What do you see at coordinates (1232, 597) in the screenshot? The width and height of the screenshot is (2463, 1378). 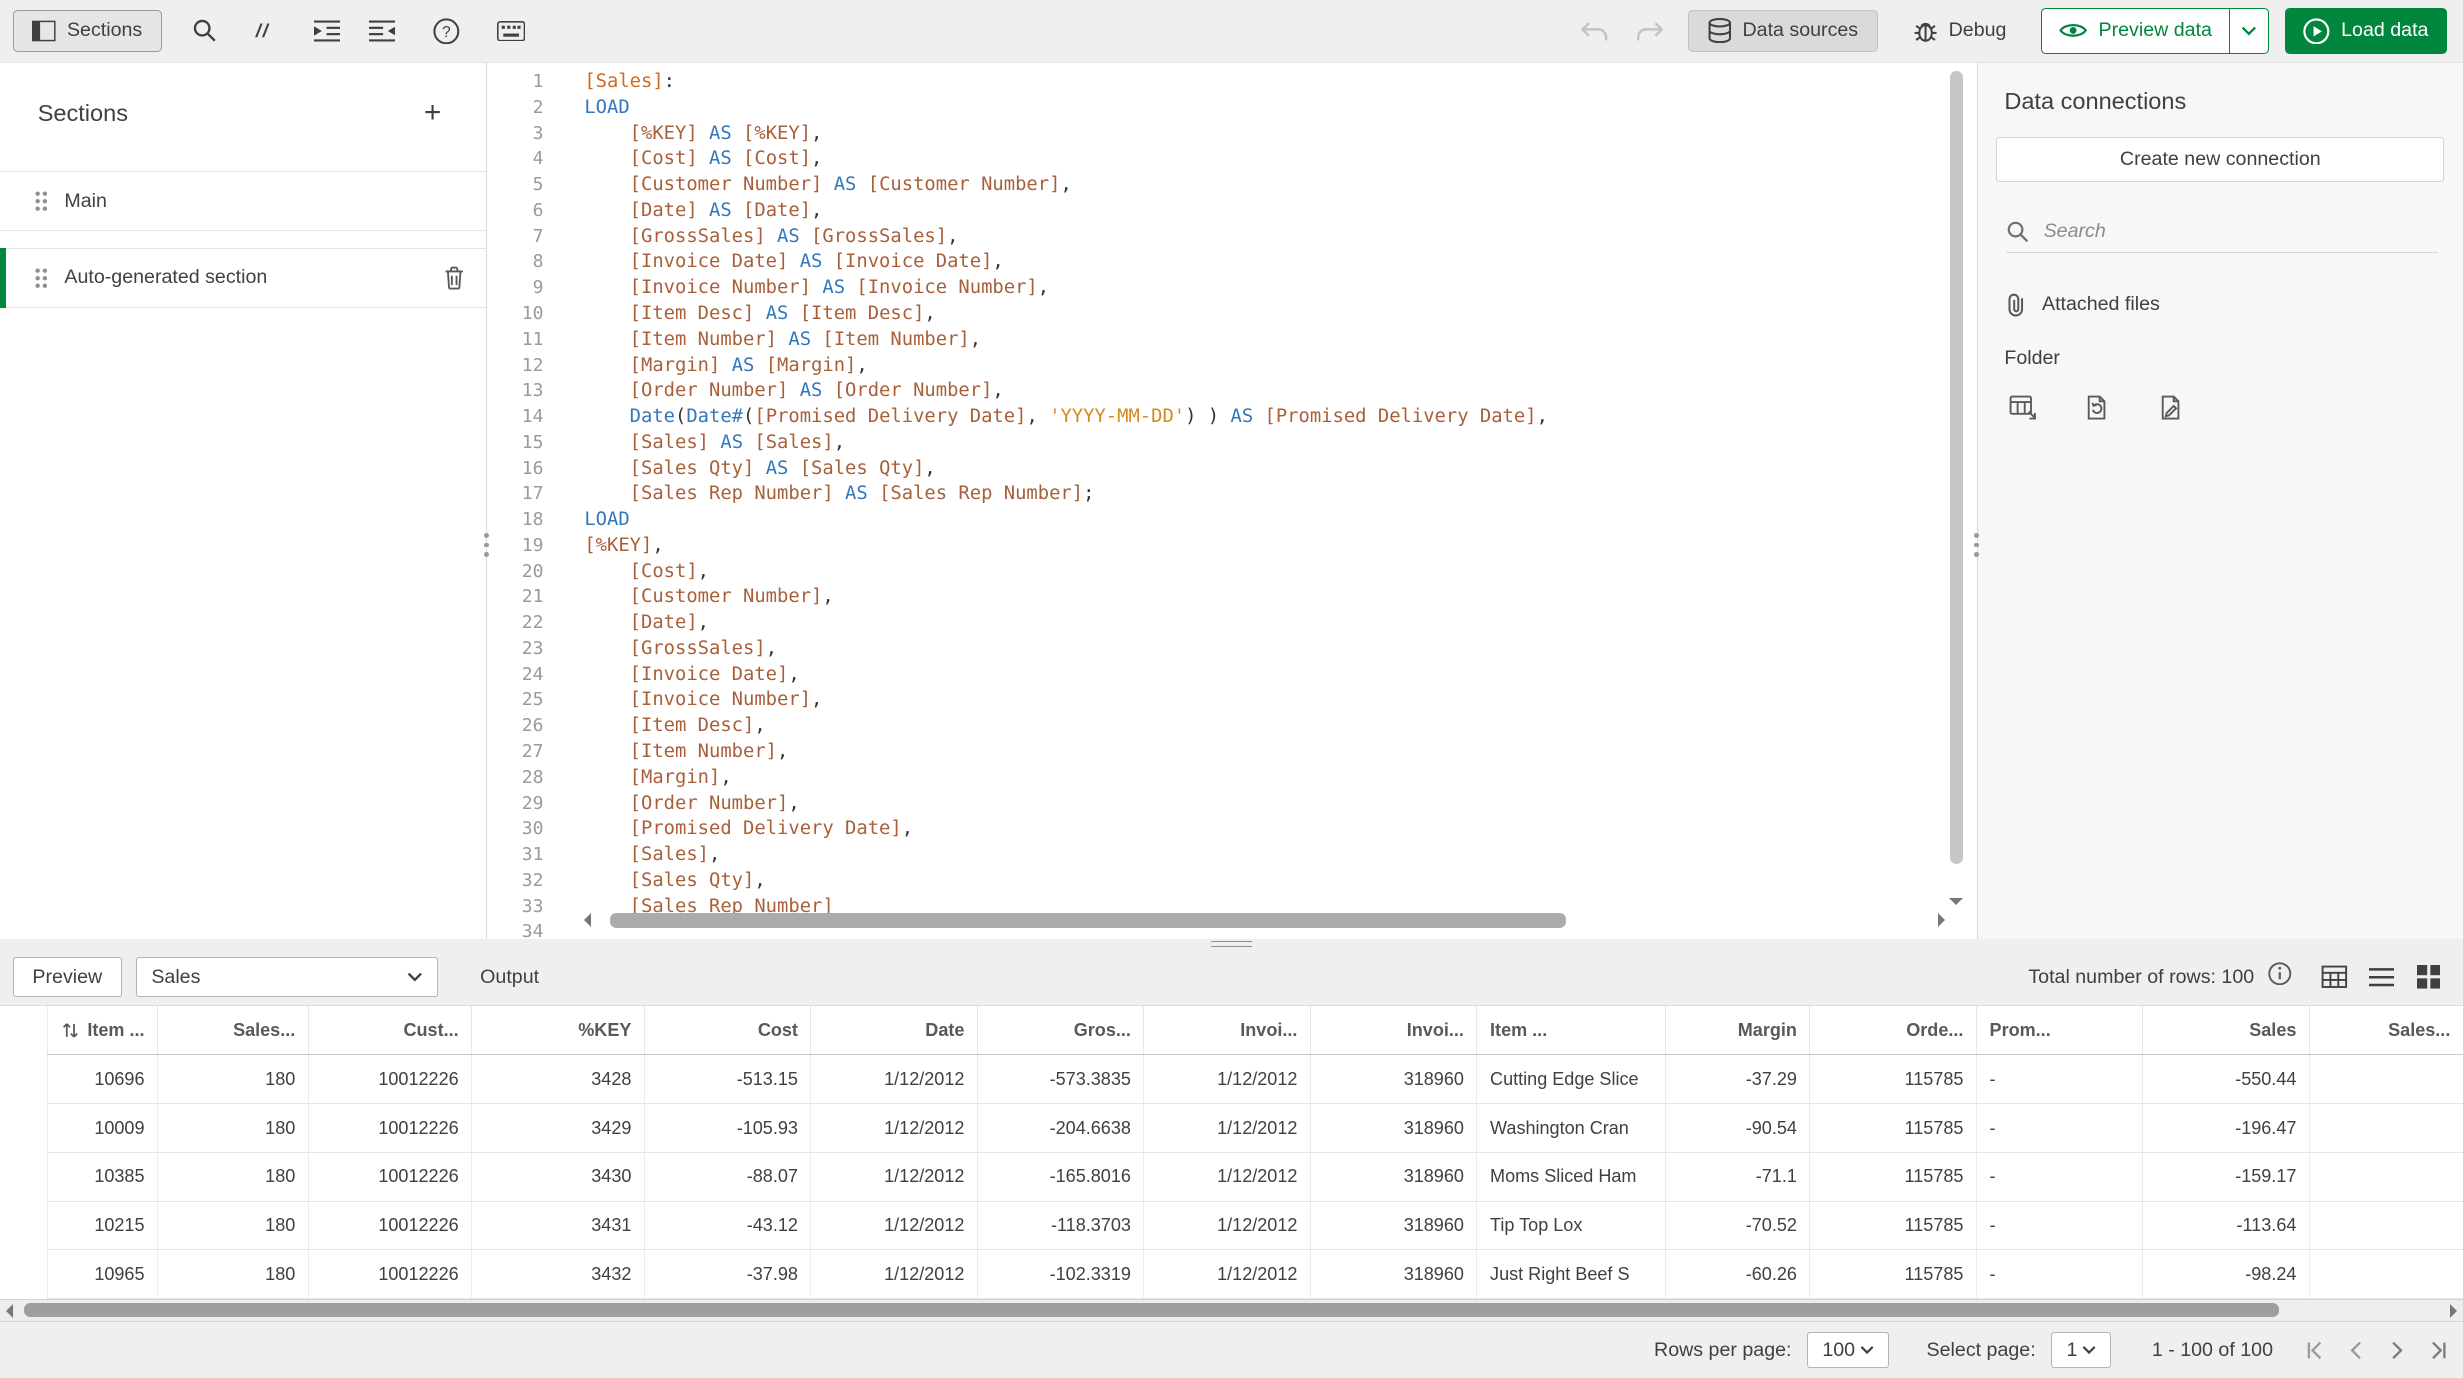 I see `code-line: 21 [Customer Number],` at bounding box center [1232, 597].